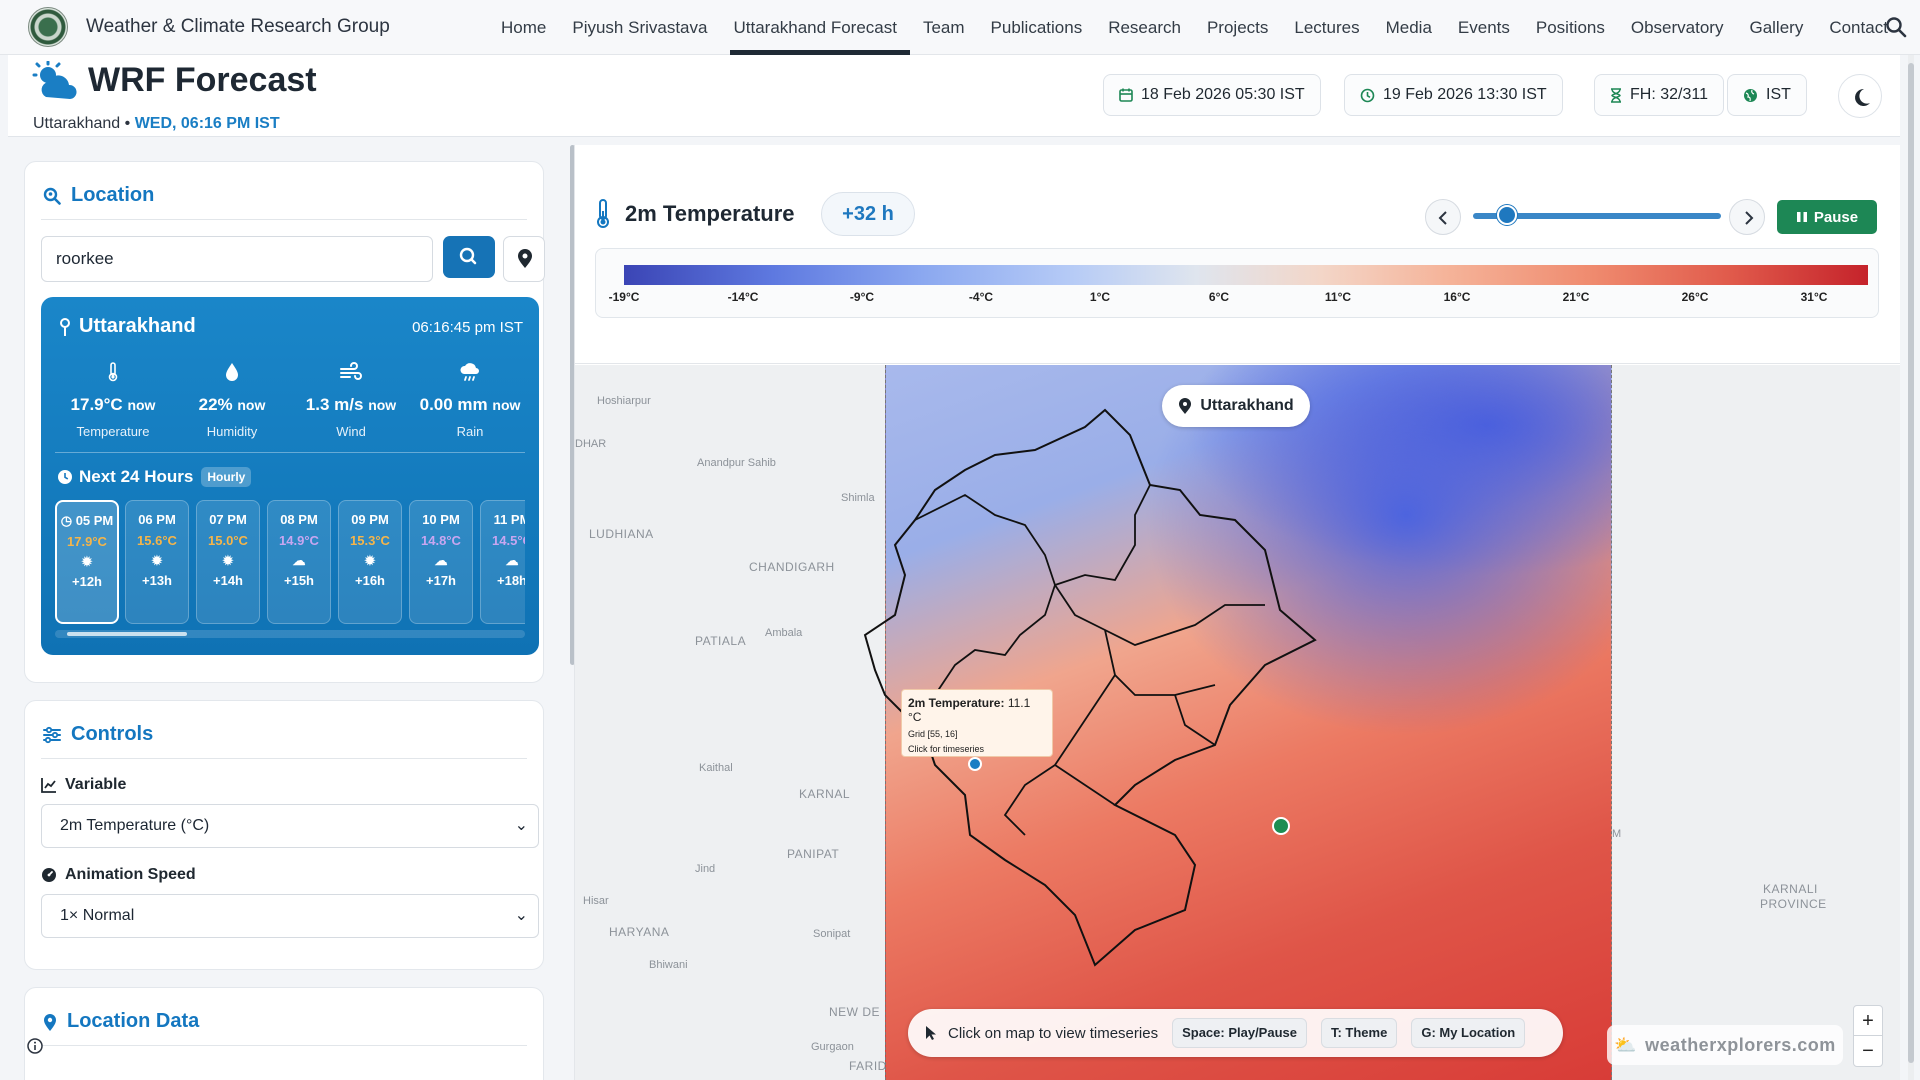  I want to click on tooltip-grid: Grid [55, 16], so click(933, 734).